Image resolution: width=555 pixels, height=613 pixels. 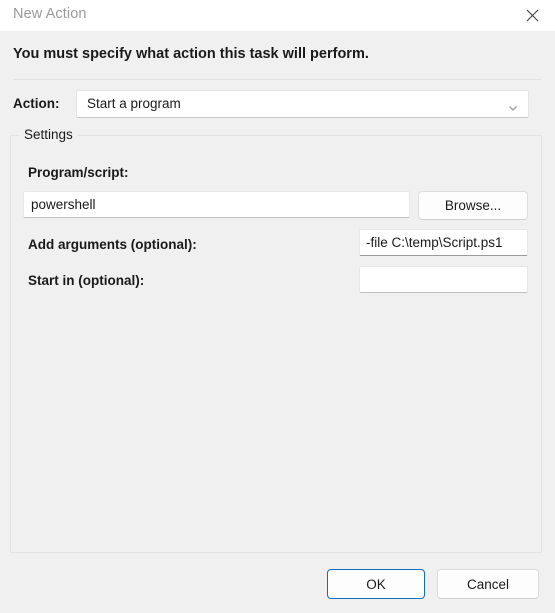 I want to click on cancel-button: Cancel, so click(x=488, y=584).